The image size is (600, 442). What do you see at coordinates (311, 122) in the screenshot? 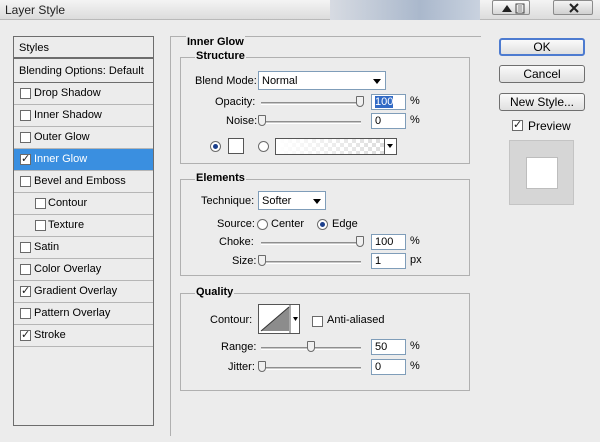
I see `noise-slider-track` at bounding box center [311, 122].